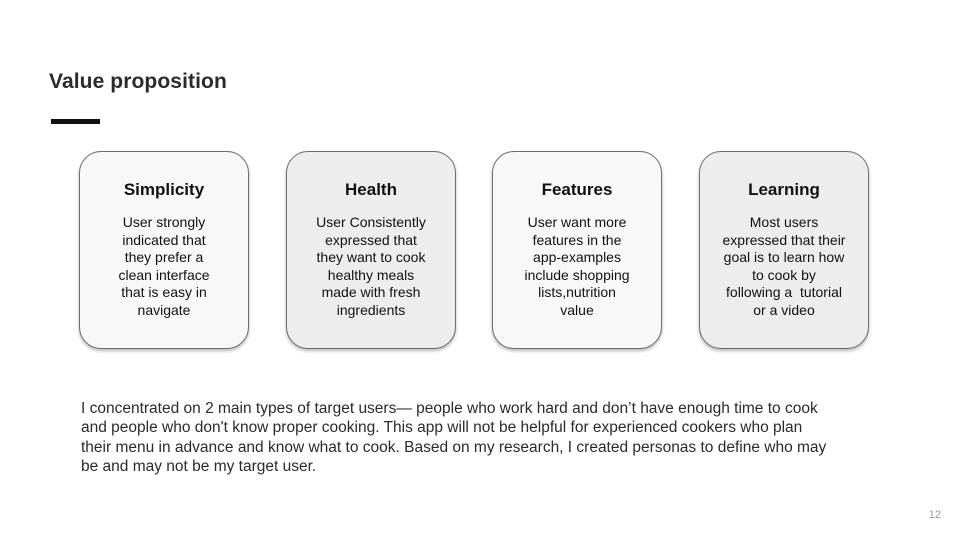 The height and width of the screenshot is (540, 960). What do you see at coordinates (164, 189) in the screenshot?
I see `card-title: Simplicity` at bounding box center [164, 189].